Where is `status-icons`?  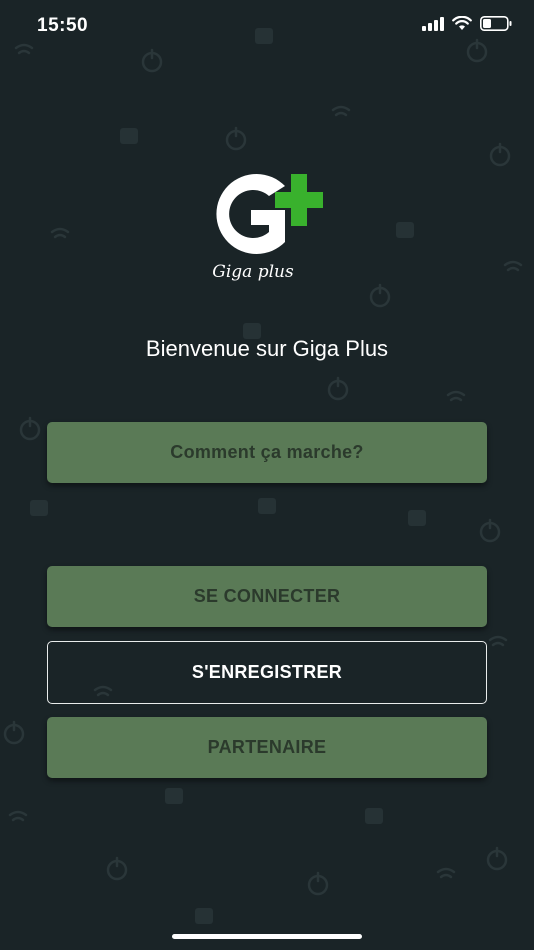 status-icons is located at coordinates (467, 25).